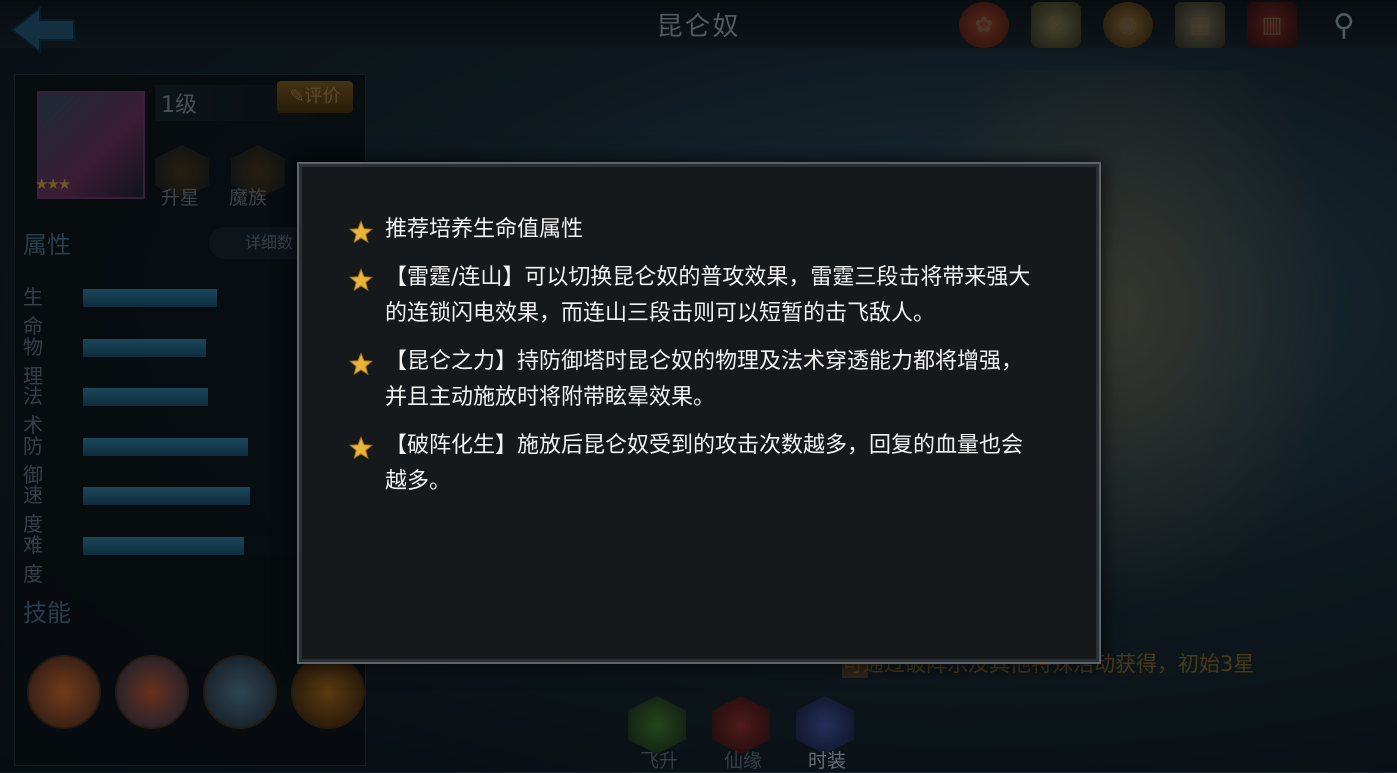 The width and height of the screenshot is (1397, 773). What do you see at coordinates (704, 463) in the screenshot?
I see `tip-text: 【破阵化生】施放后昆仑奴受到的攻击次数越多，回复的血量也会越多。` at bounding box center [704, 463].